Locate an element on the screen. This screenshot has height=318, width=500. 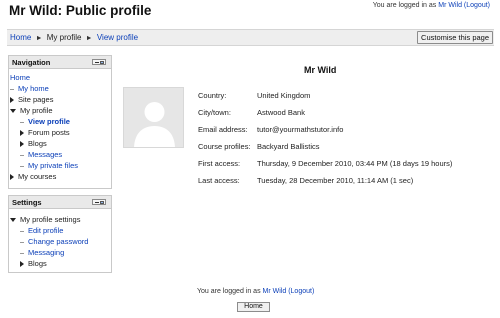
footer-login-info: You are logged in as Mr Wild (Logout) is located at coordinates (255, 291).